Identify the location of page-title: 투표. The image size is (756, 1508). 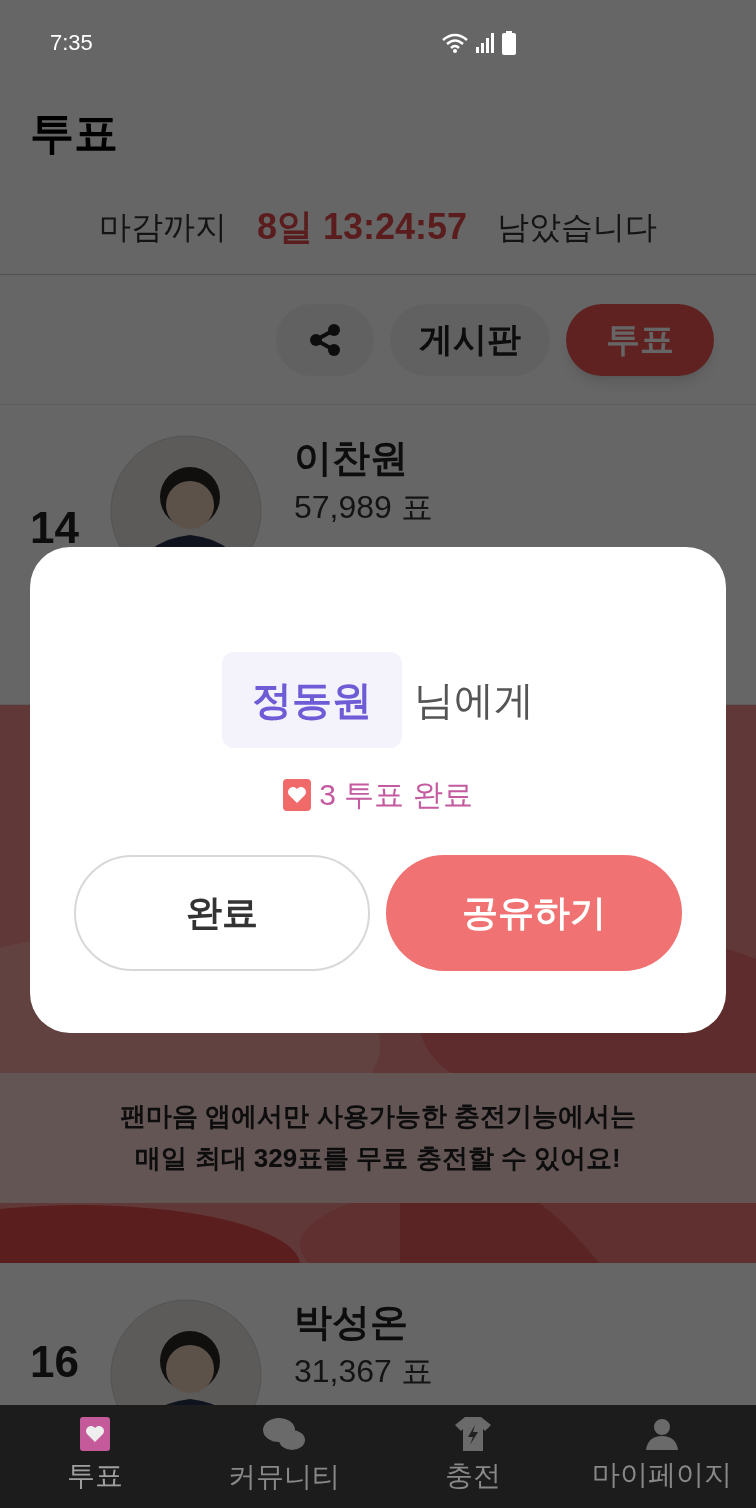
(74, 132).